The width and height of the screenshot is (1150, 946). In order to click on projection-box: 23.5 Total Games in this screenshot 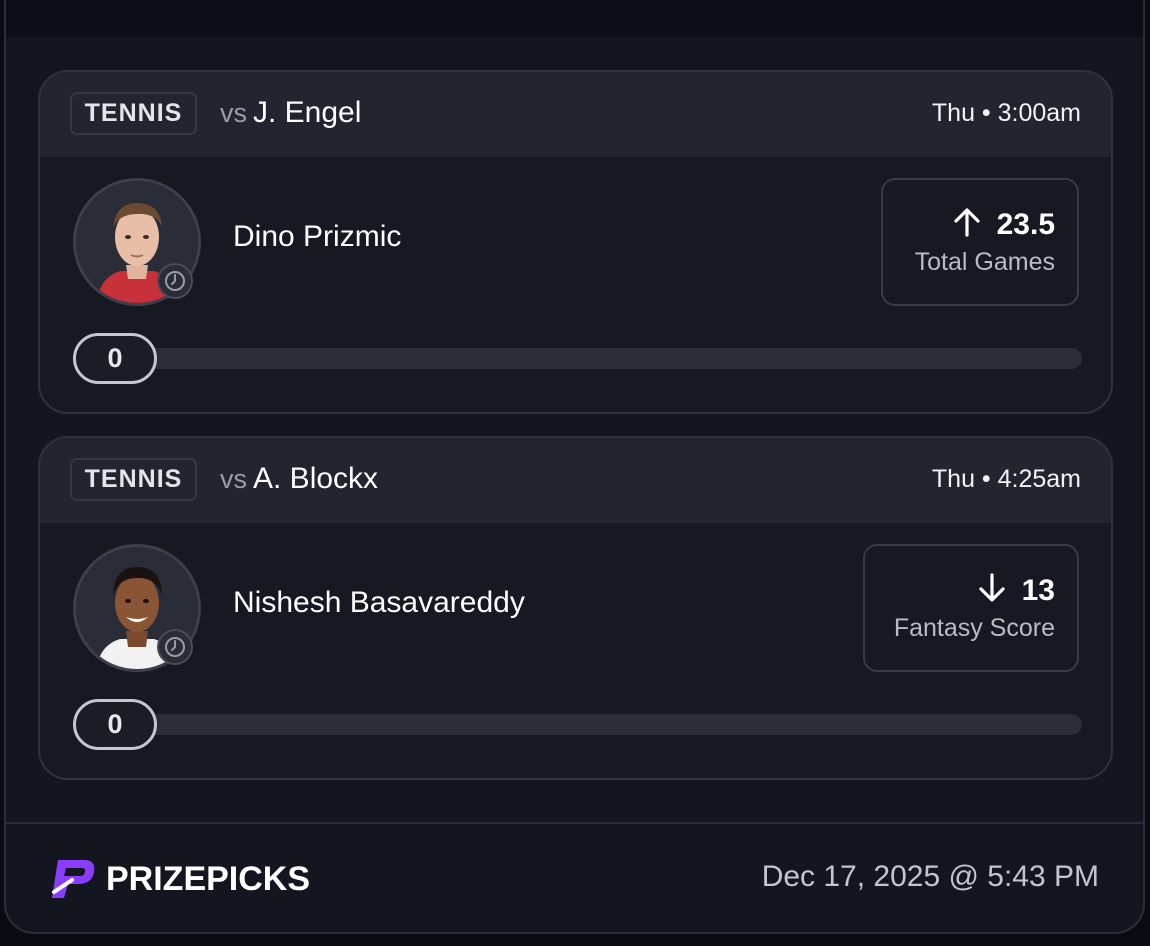, I will do `click(980, 242)`.